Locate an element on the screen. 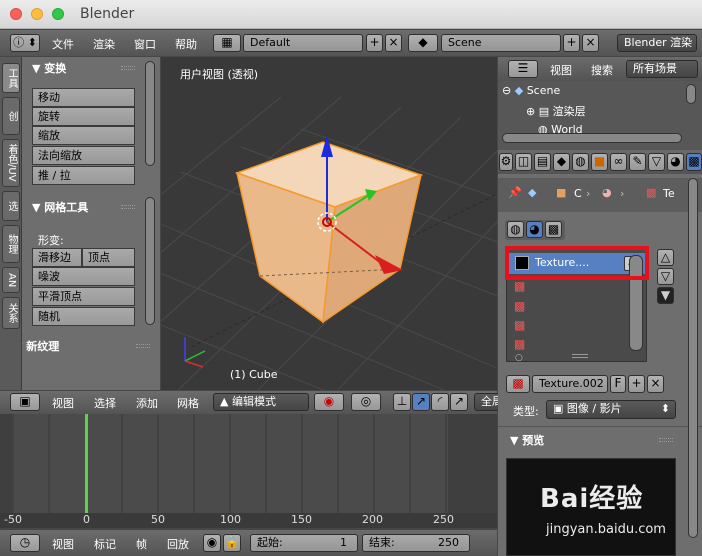 The width and height of the screenshot is (702, 556). rotate-button: 旋转 is located at coordinates (83, 116).